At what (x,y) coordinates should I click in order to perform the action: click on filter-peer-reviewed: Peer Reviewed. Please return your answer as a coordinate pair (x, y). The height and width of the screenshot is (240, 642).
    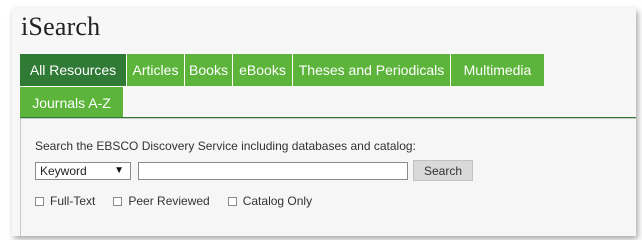
    Looking at the image, I should click on (161, 201).